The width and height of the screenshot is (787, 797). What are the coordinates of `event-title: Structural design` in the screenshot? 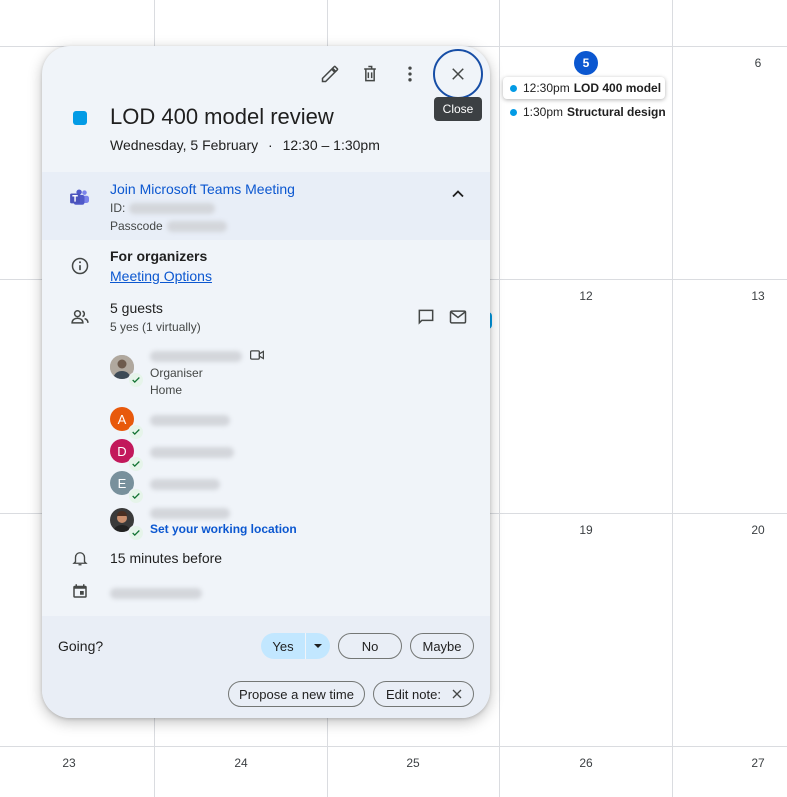 It's located at (616, 112).